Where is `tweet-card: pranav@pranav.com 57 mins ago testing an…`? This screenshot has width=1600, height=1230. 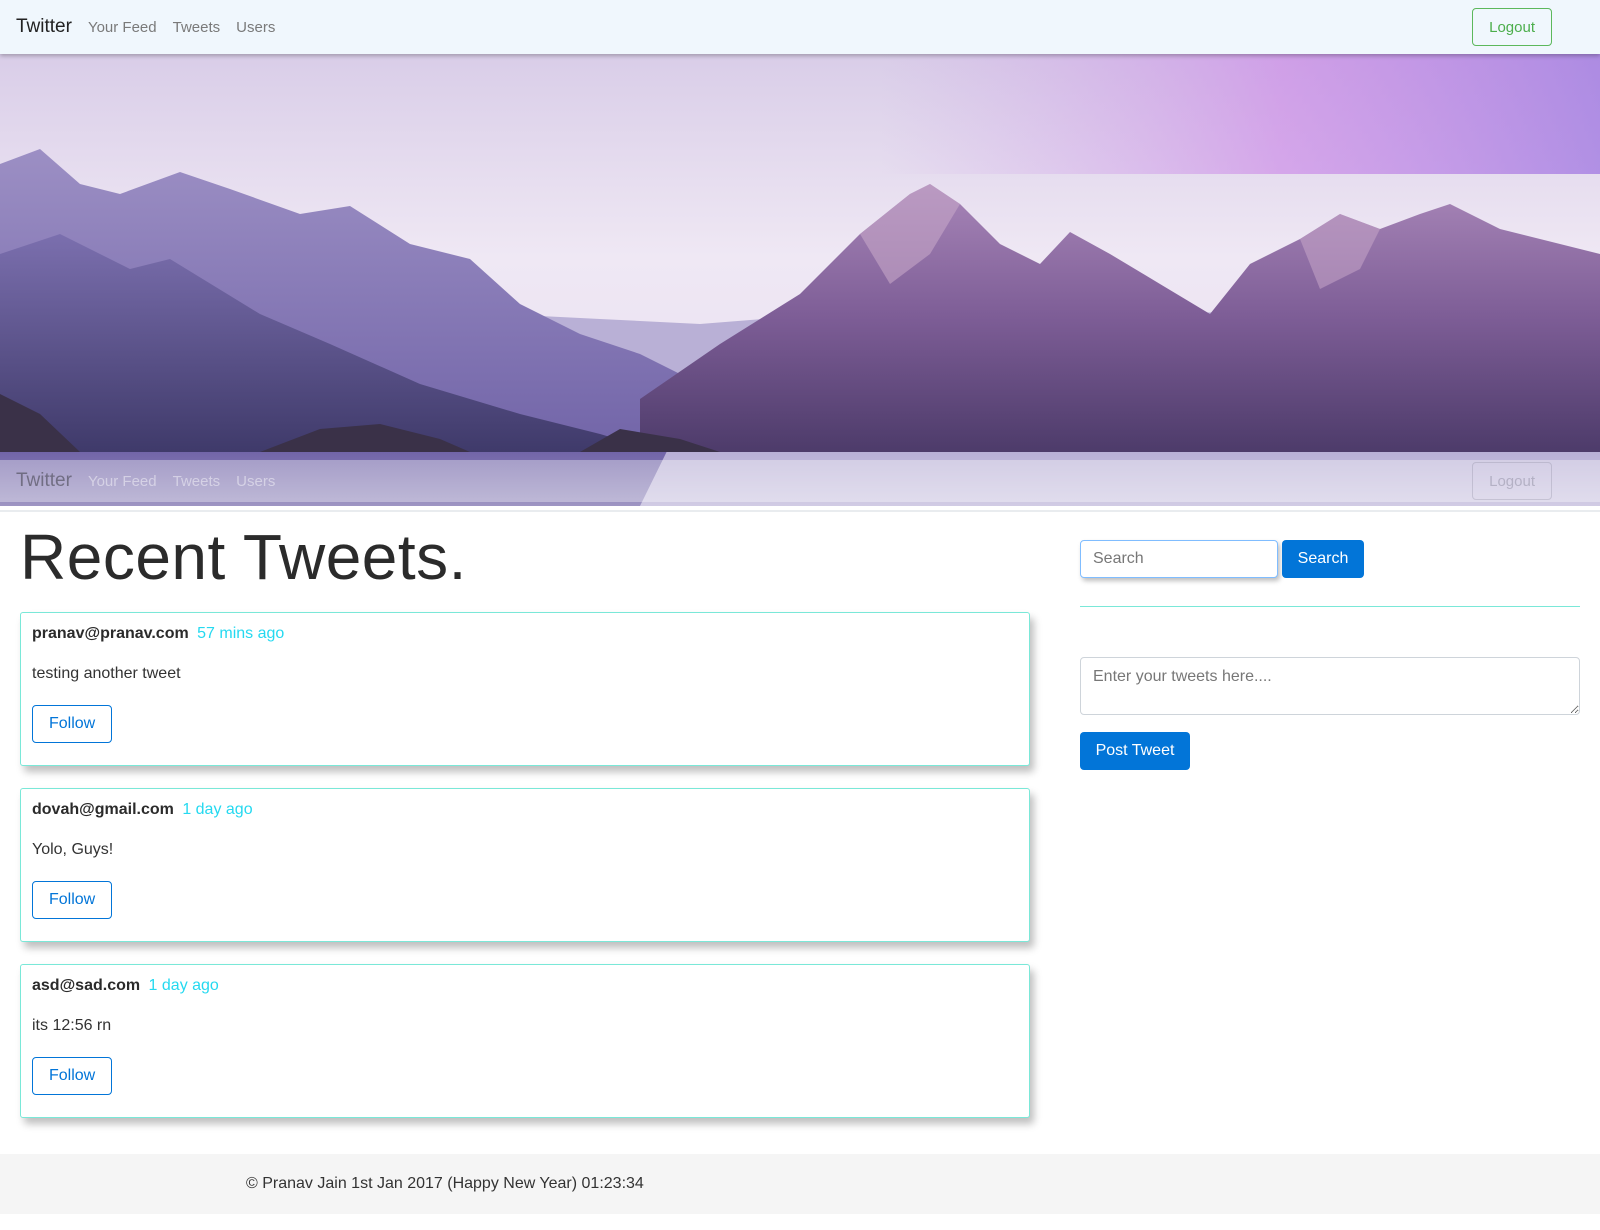 tweet-card: pranav@pranav.com 57 mins ago testing an… is located at coordinates (525, 689).